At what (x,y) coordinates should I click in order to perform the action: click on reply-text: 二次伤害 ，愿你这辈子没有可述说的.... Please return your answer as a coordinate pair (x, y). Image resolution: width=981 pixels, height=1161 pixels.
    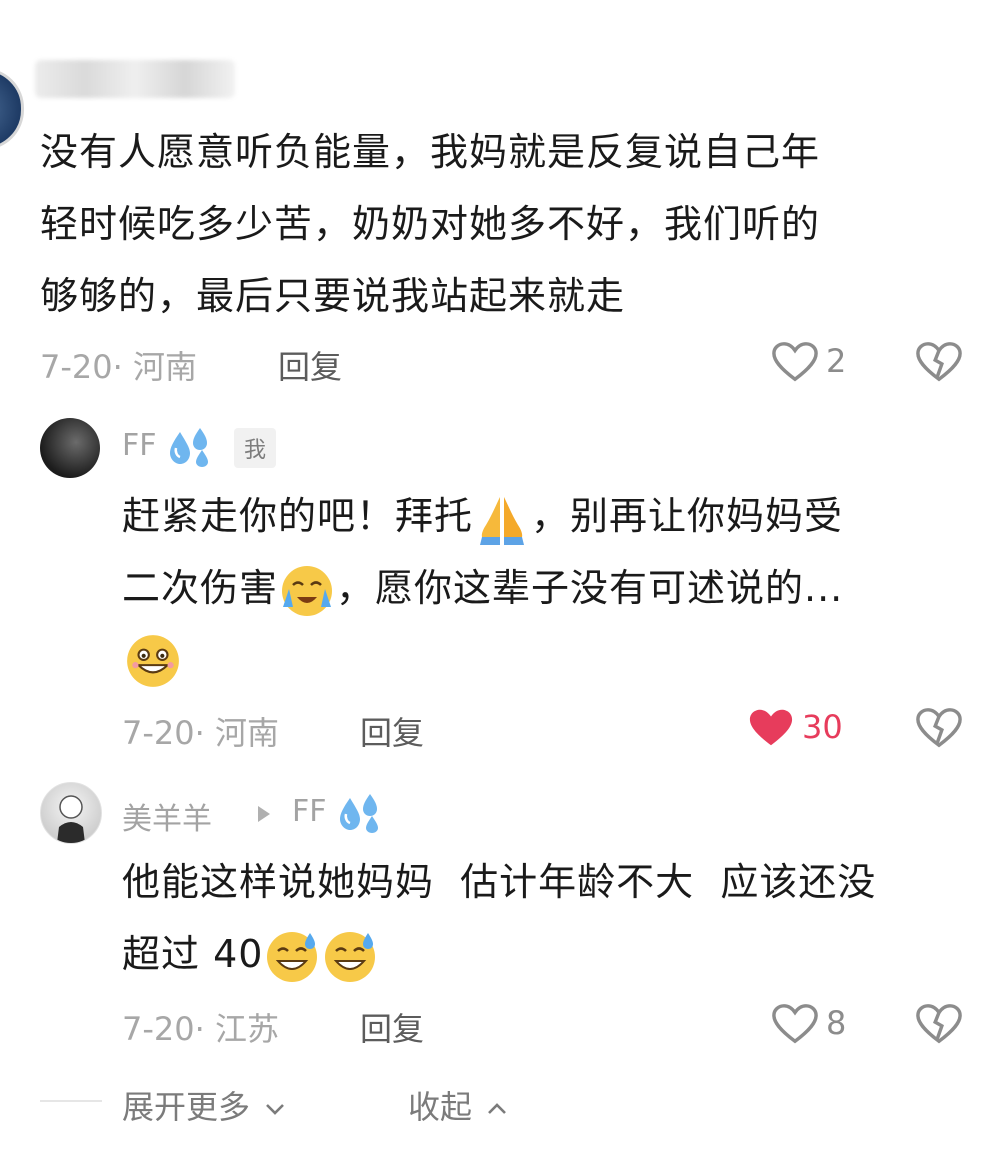
    Looking at the image, I should click on (482, 588).